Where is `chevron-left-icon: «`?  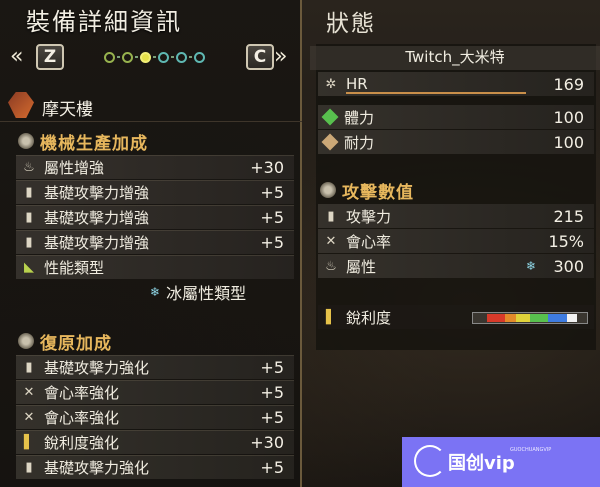 chevron-left-icon: « is located at coordinates (16, 56).